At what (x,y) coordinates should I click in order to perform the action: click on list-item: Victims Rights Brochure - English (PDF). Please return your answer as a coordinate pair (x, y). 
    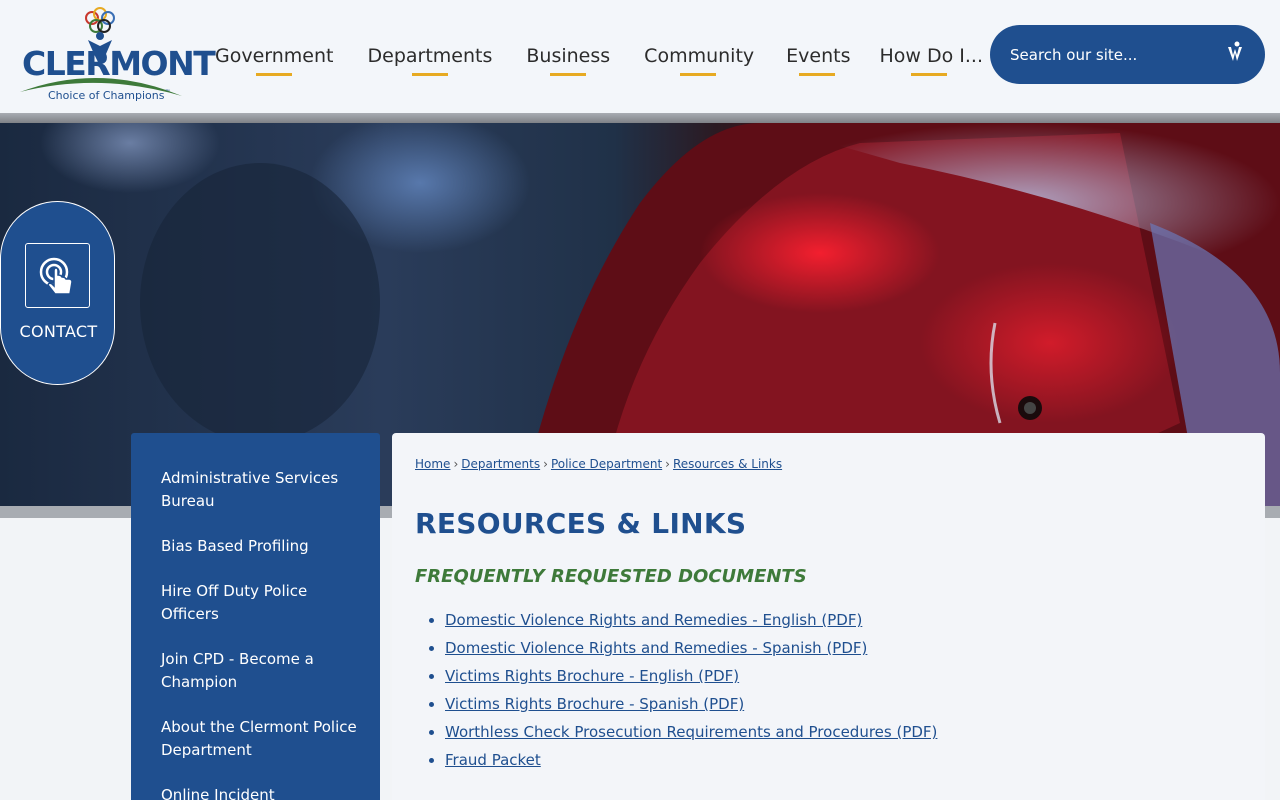
    Looking at the image, I should click on (843, 676).